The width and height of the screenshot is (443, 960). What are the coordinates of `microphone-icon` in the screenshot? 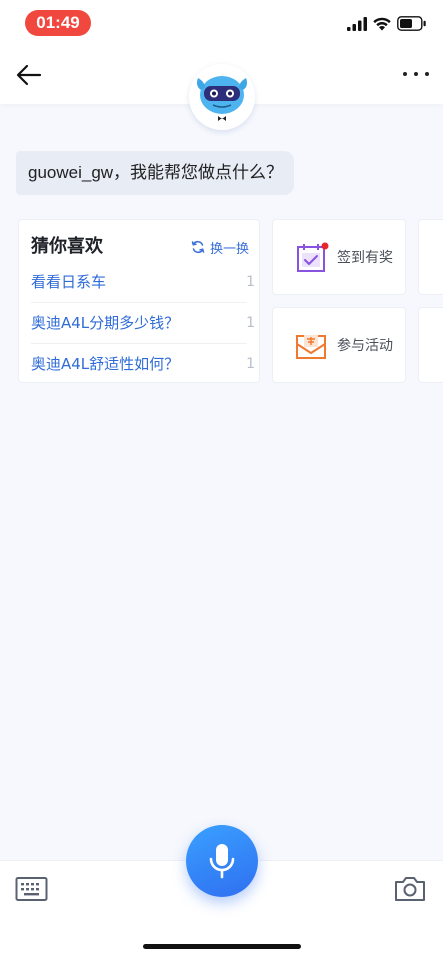 It's located at (222, 861).